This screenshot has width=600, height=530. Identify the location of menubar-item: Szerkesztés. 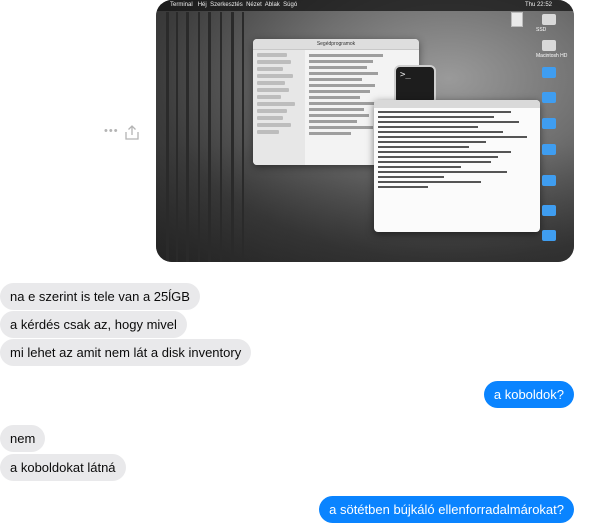
(226, 5).